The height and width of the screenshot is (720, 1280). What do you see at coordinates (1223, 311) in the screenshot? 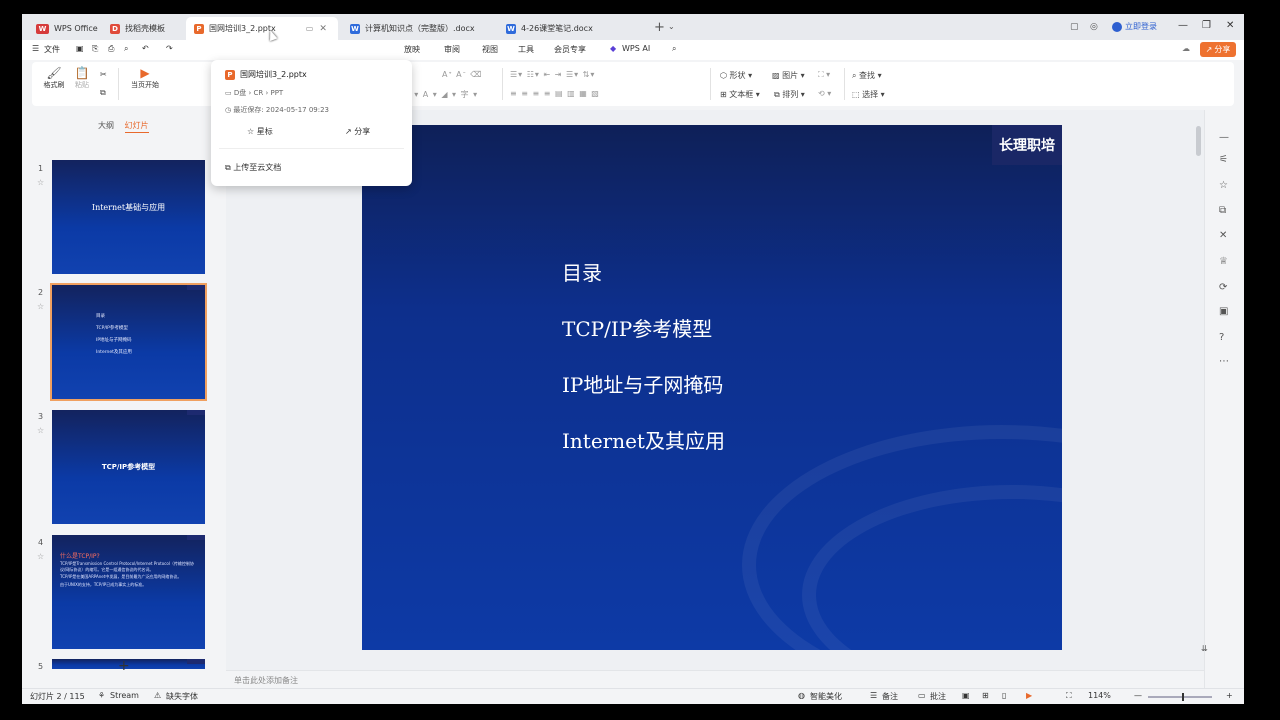
I see `layout-icon: ▣` at bounding box center [1223, 311].